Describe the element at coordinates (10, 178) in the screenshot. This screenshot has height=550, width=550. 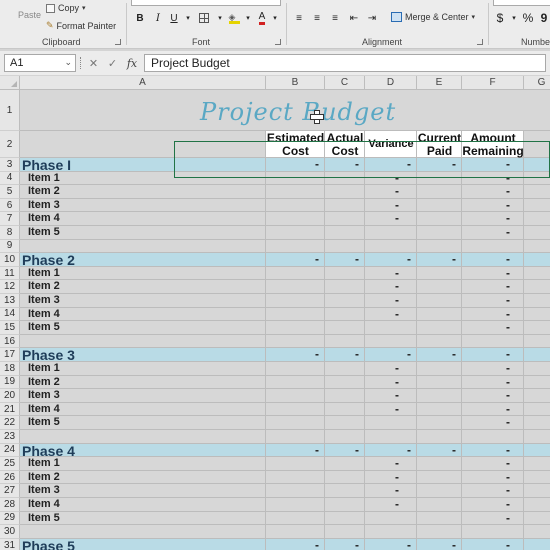
I see `row-header: 4` at that location.